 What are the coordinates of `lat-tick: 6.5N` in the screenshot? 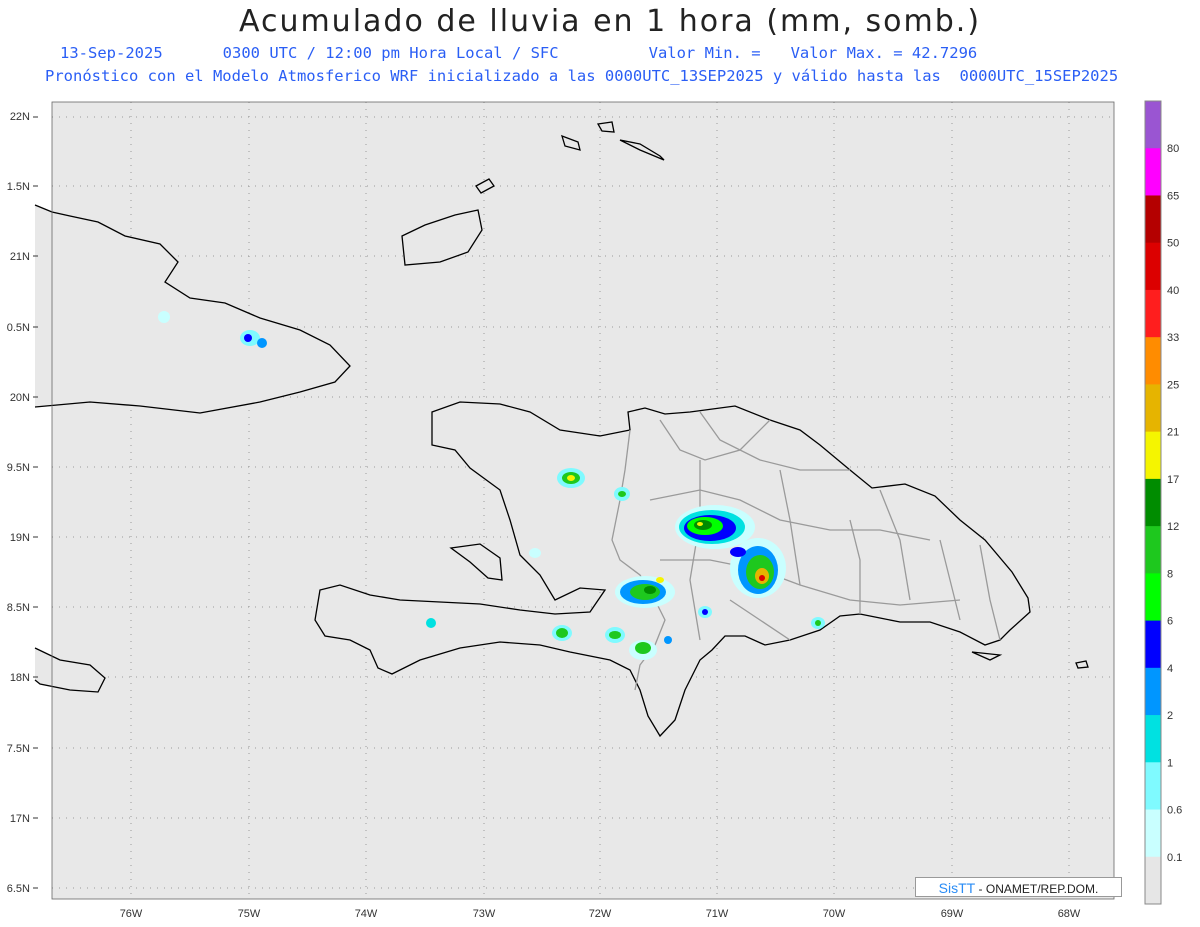 It's located at (18, 889).